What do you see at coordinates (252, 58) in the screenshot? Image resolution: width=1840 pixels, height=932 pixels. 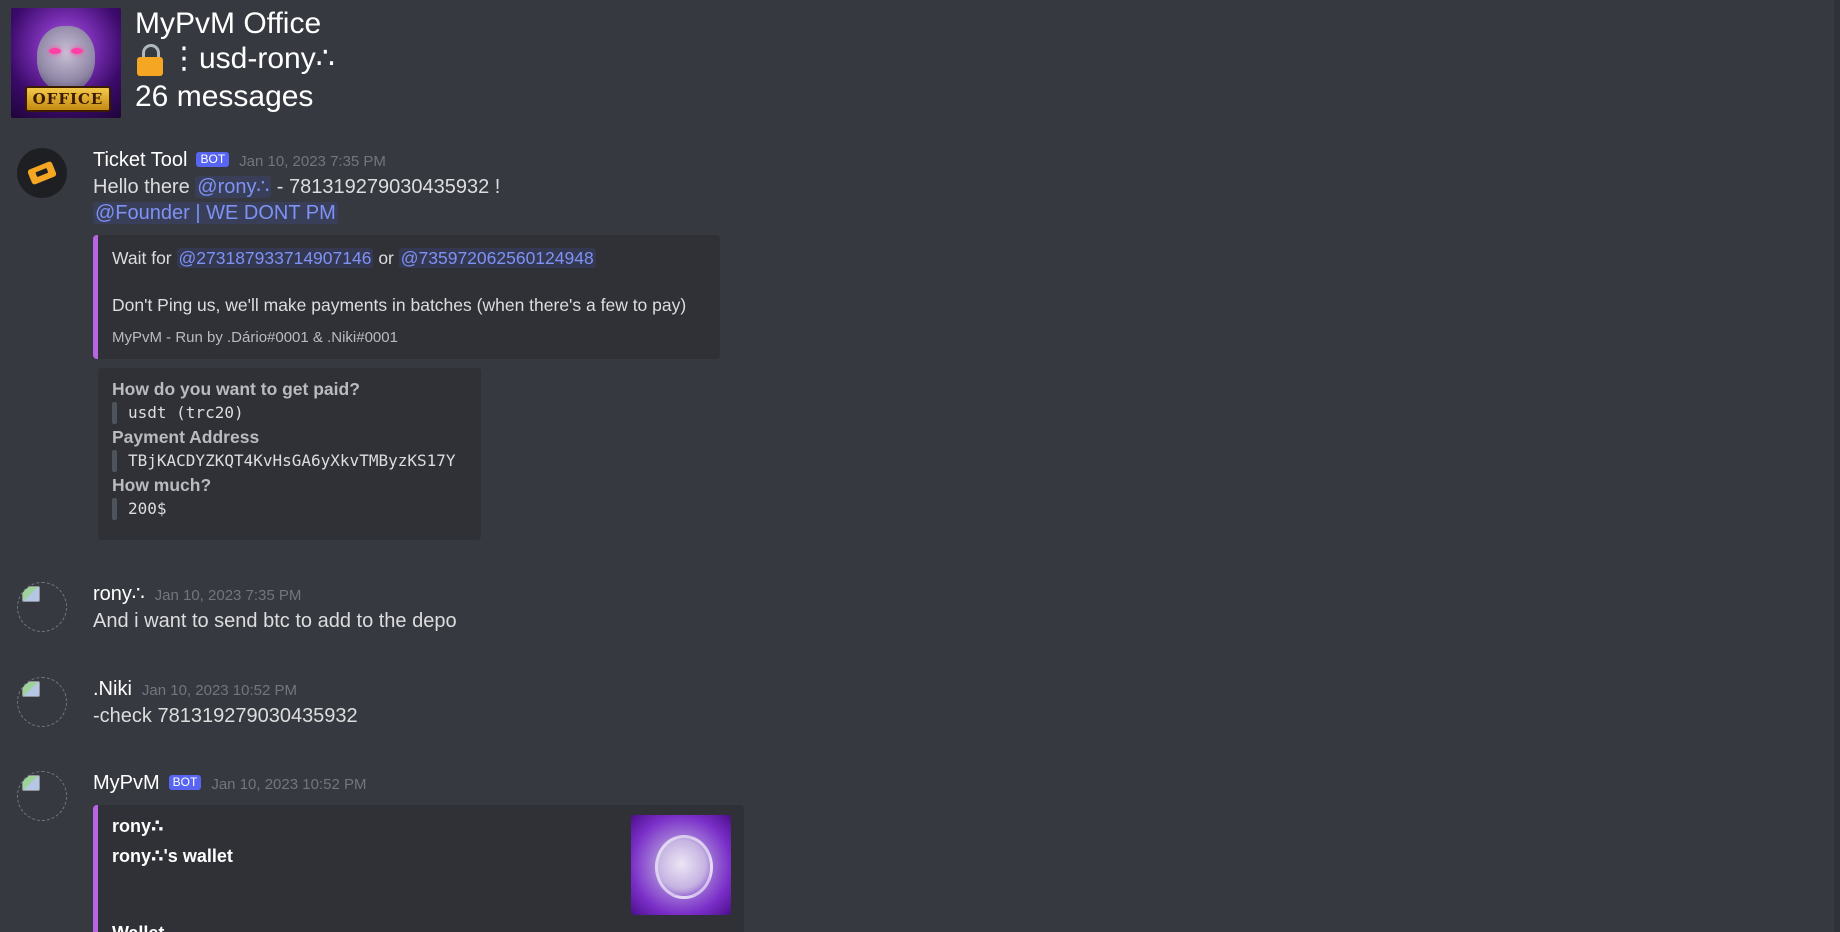 I see `channel-name: ⋮usd-rony∴` at bounding box center [252, 58].